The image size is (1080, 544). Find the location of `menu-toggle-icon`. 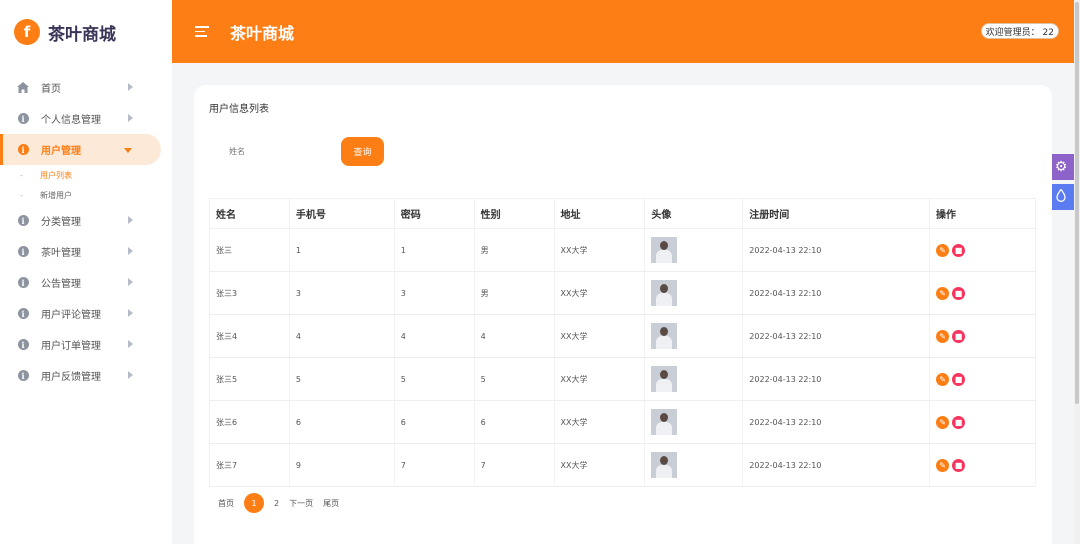

menu-toggle-icon is located at coordinates (202, 31).